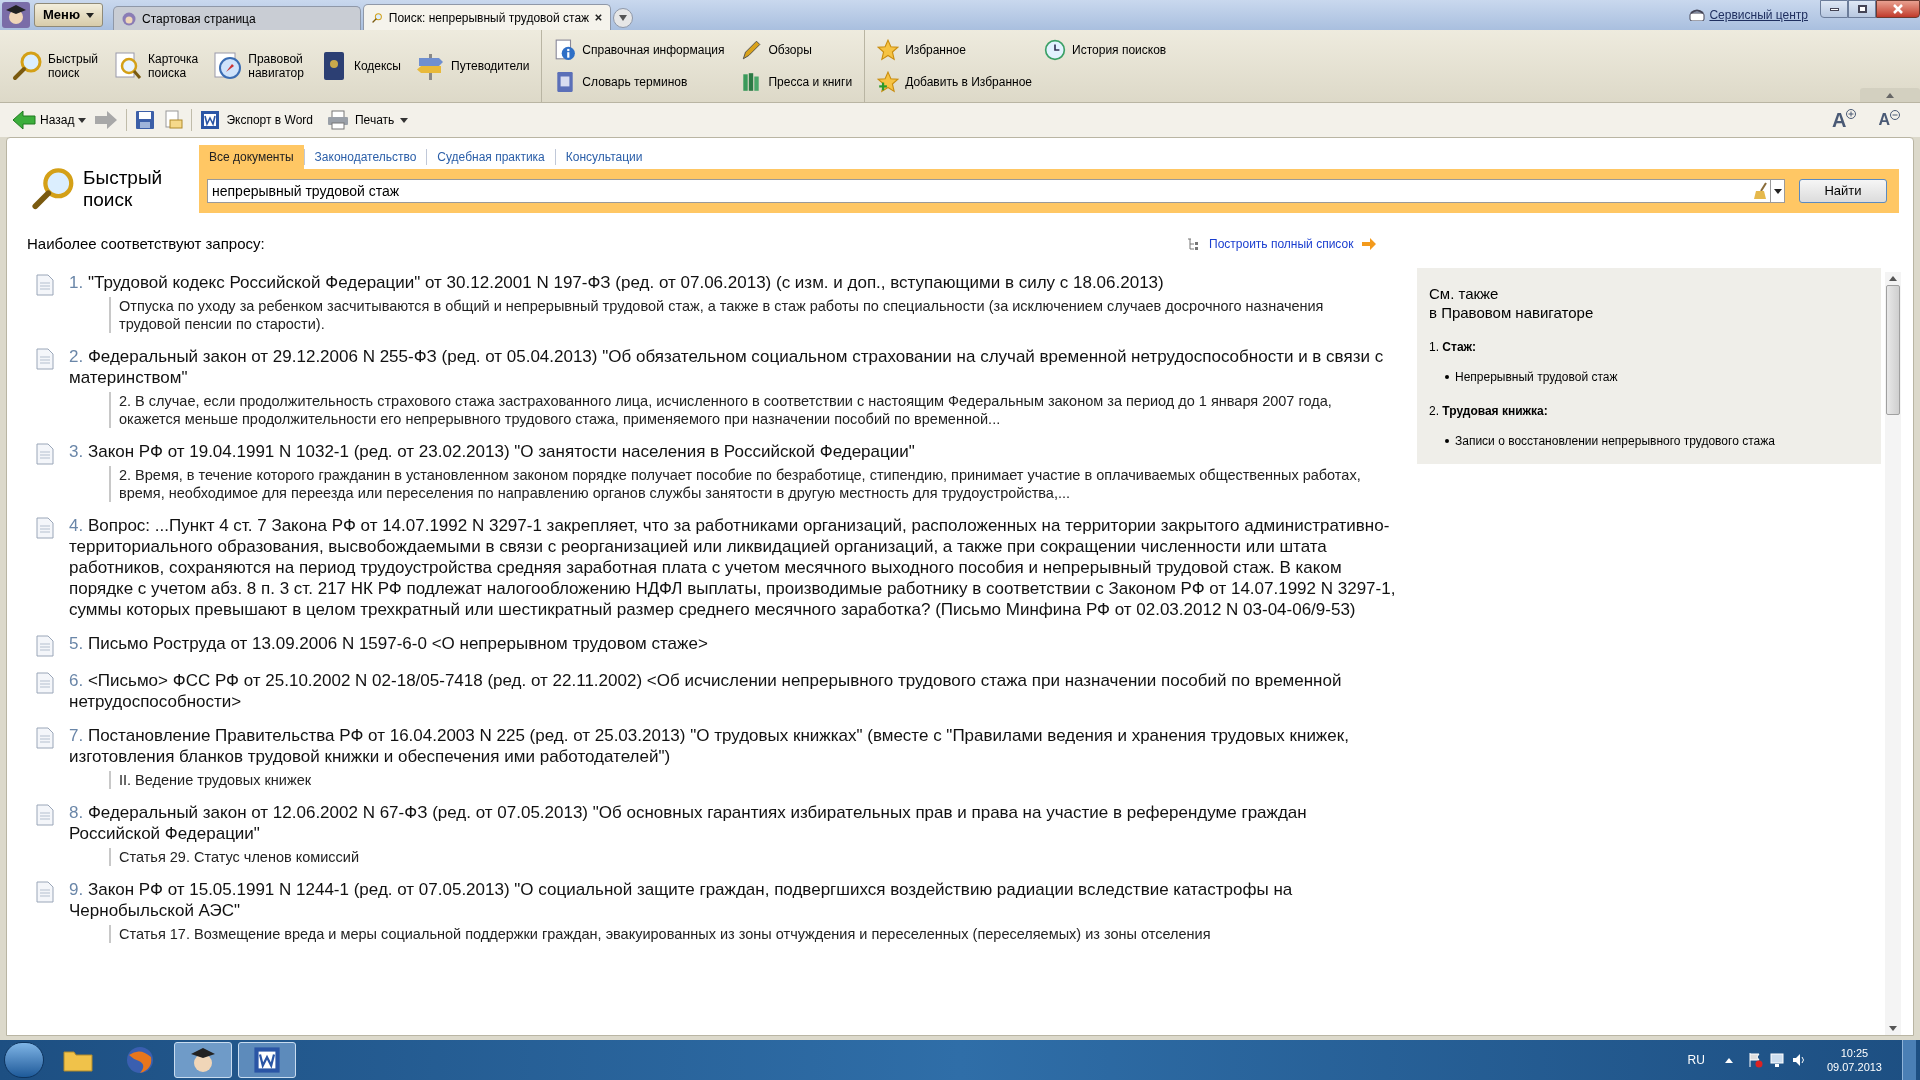 The width and height of the screenshot is (1920, 1080). Describe the element at coordinates (251, 157) in the screenshot. I see `search-tab: Все документы` at that location.